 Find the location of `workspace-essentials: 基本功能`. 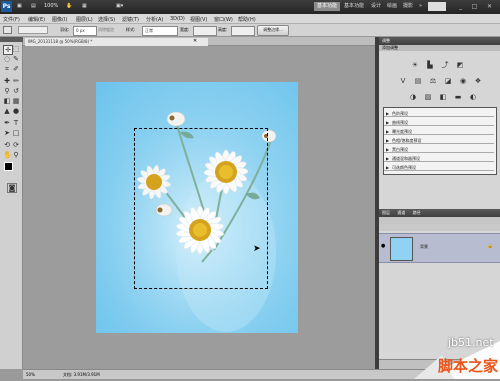

workspace-essentials: 基本功能 is located at coordinates (327, 6).